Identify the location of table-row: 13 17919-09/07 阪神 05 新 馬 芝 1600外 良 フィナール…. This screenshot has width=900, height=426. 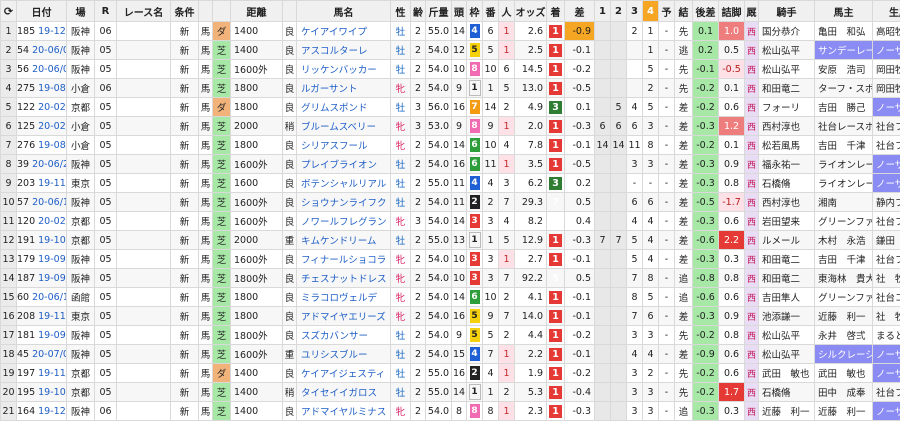
(450, 259).